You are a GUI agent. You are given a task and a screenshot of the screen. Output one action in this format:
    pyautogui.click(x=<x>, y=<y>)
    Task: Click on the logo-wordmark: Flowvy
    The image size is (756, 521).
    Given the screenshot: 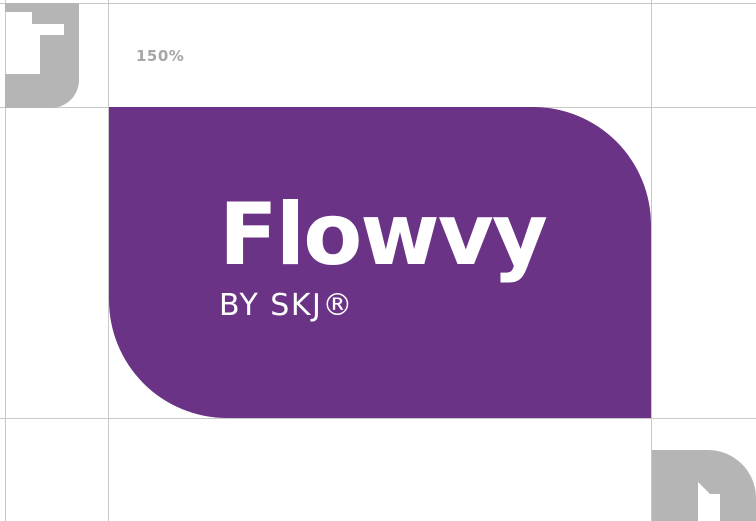 What is the action you would take?
    pyautogui.click(x=383, y=235)
    